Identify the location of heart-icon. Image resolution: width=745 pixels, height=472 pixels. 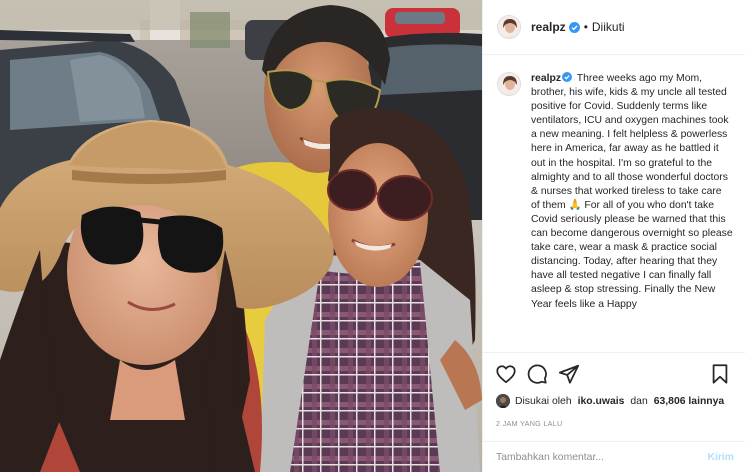
(506, 374).